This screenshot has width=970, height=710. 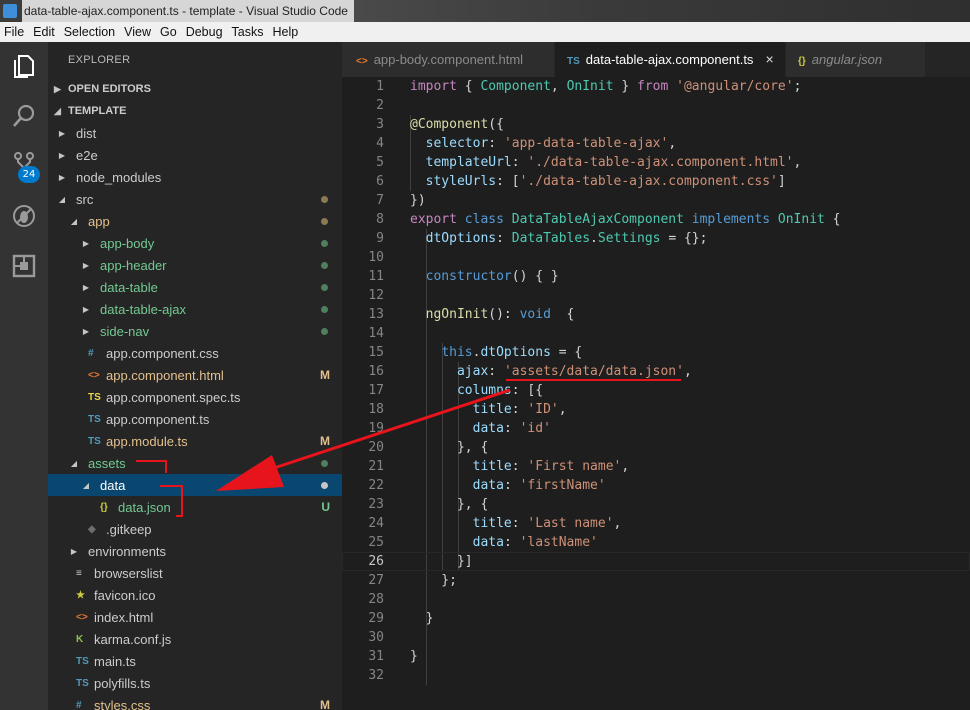 What do you see at coordinates (656, 352) in the screenshot?
I see `code-line: 15 this.dtOptions = {` at bounding box center [656, 352].